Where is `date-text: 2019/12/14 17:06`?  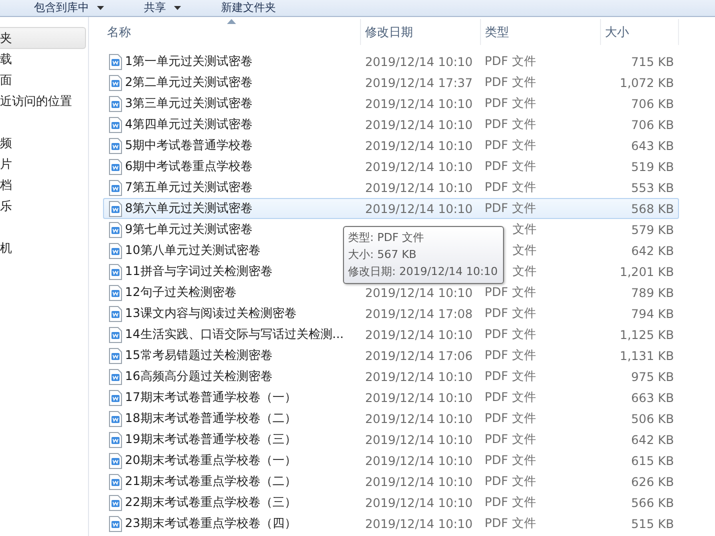 date-text: 2019/12/14 17:06 is located at coordinates (419, 355).